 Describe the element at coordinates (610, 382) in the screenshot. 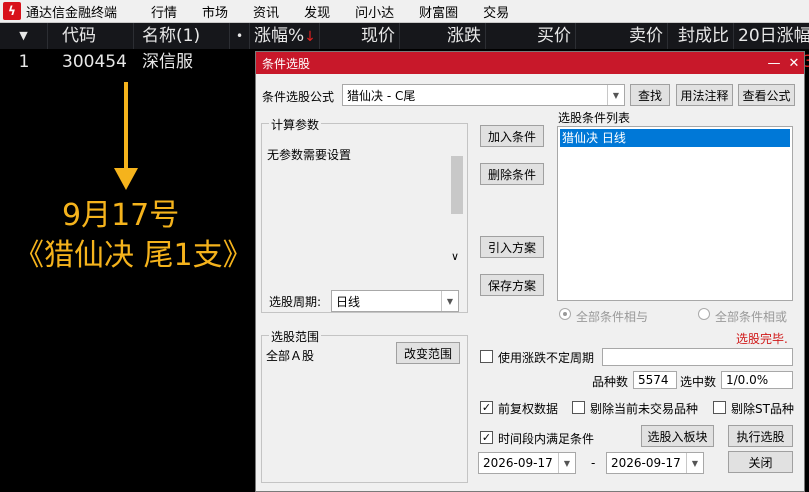

I see `count-label: 品种数` at that location.